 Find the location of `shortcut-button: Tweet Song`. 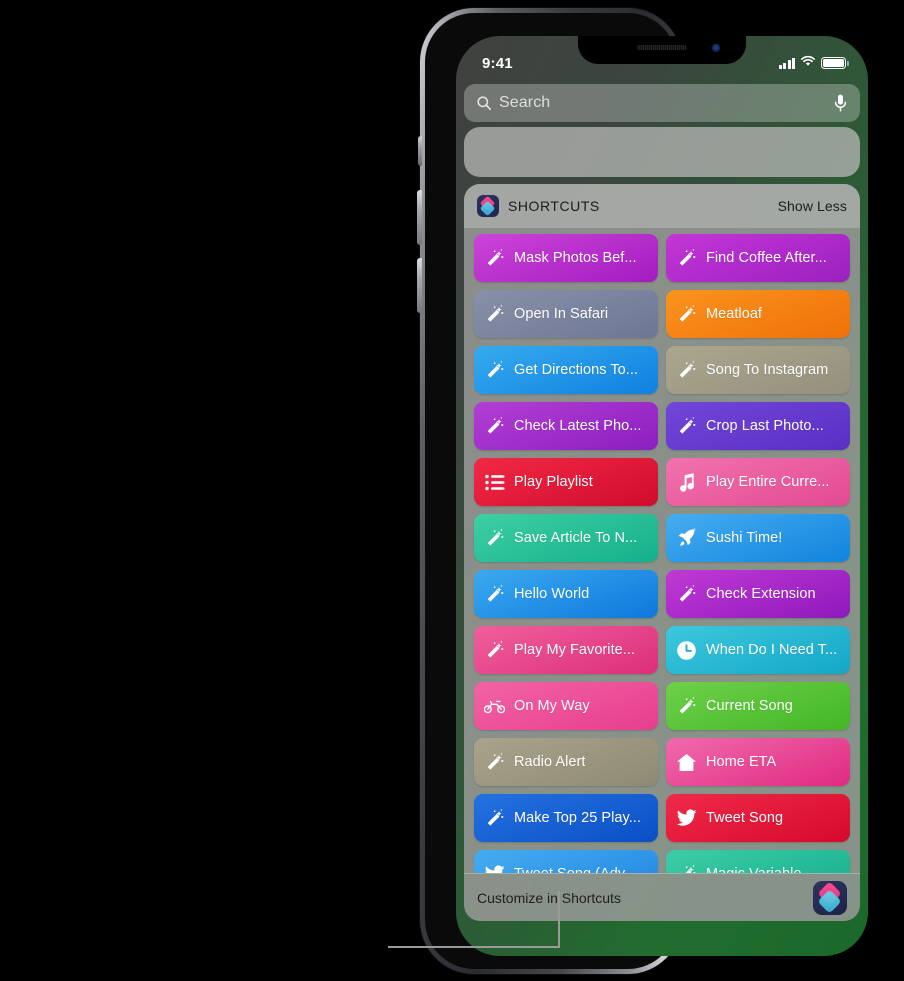

shortcut-button: Tweet Song is located at coordinates (758, 818).